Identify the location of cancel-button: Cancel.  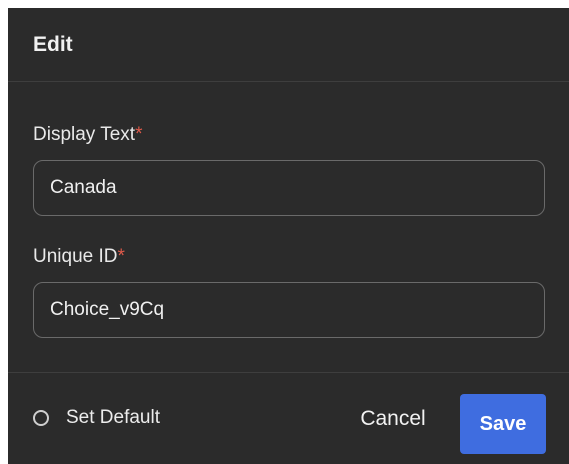
(393, 419).